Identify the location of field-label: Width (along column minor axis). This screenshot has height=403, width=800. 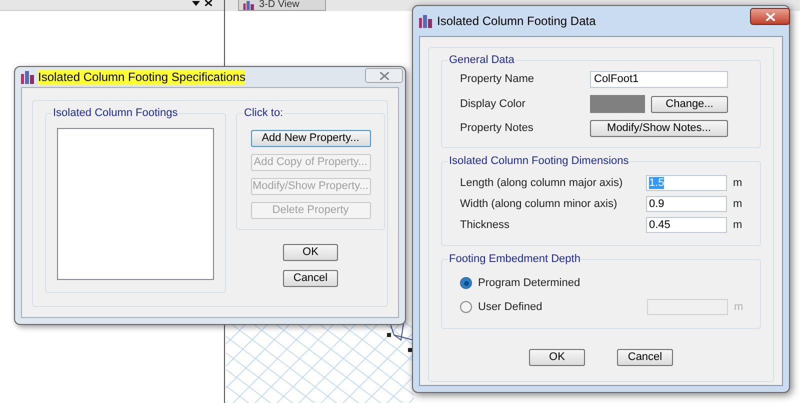
(539, 204).